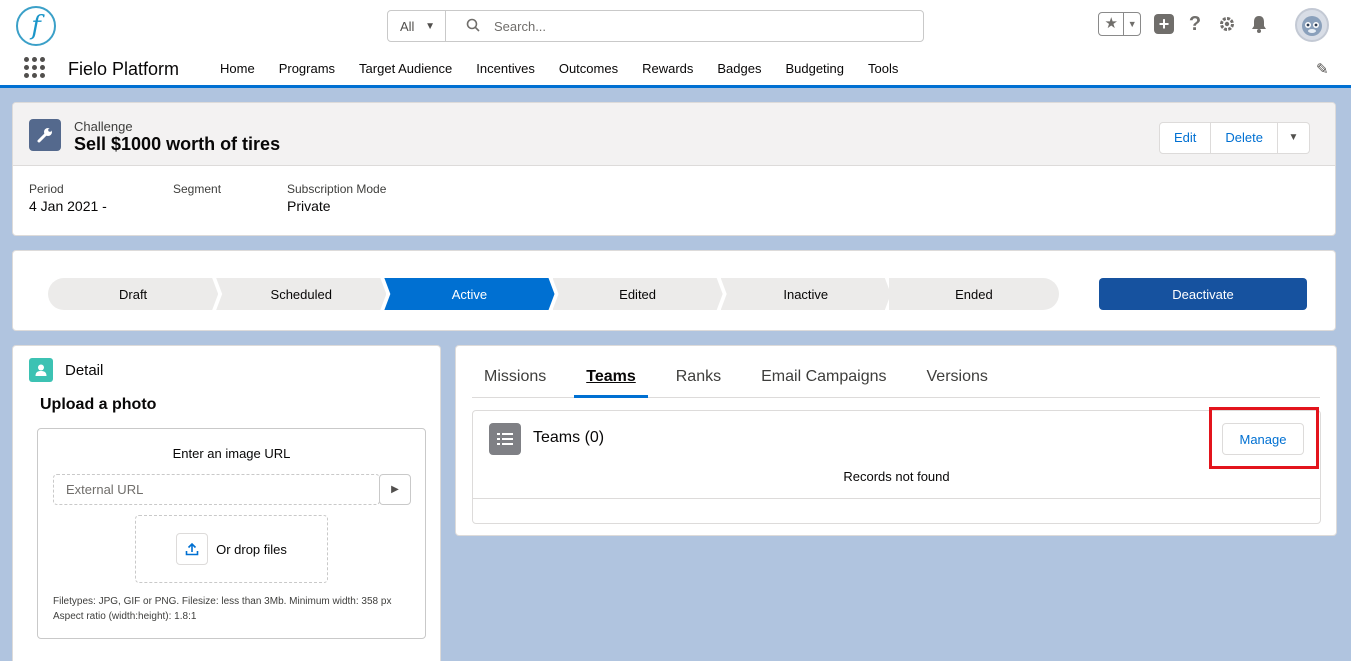 The image size is (1351, 661). Describe the element at coordinates (667, 69) in the screenshot. I see `nav-item-rewards: Rewards` at that location.